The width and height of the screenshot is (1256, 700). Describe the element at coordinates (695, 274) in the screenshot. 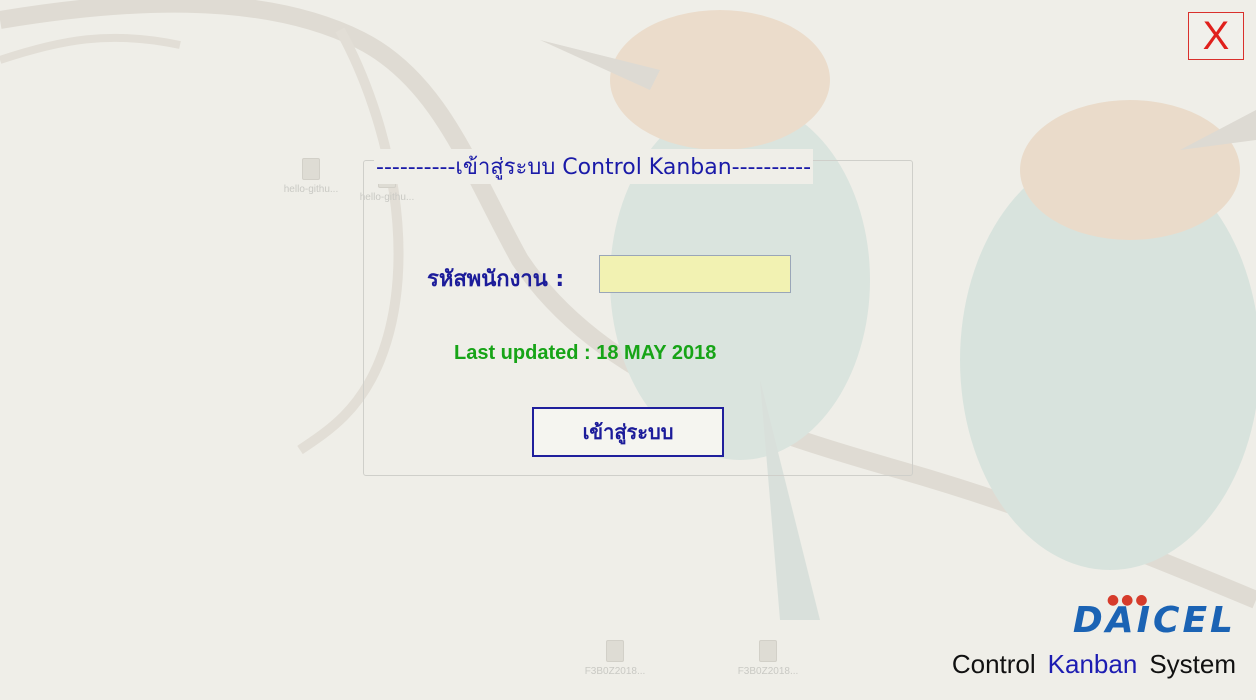

I see `employee-id-input` at that location.